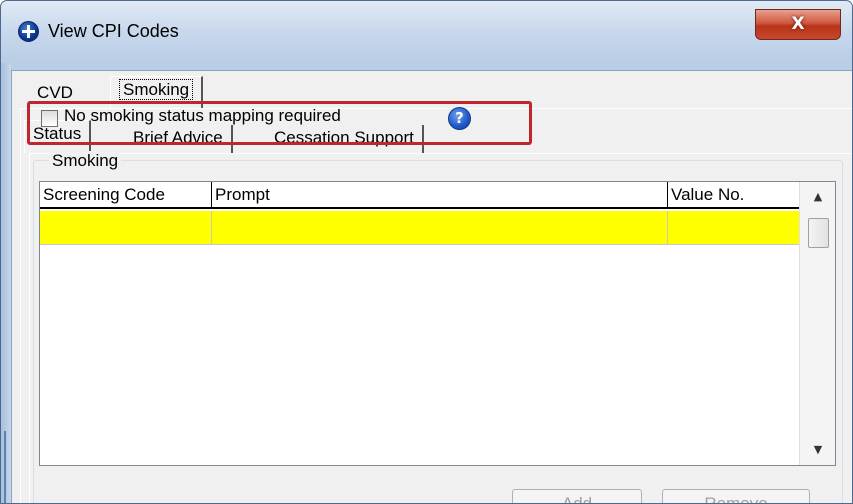 The image size is (853, 504). What do you see at coordinates (817, 323) in the screenshot?
I see `grid-vertical-scrollbar: ▲ ▼` at bounding box center [817, 323].